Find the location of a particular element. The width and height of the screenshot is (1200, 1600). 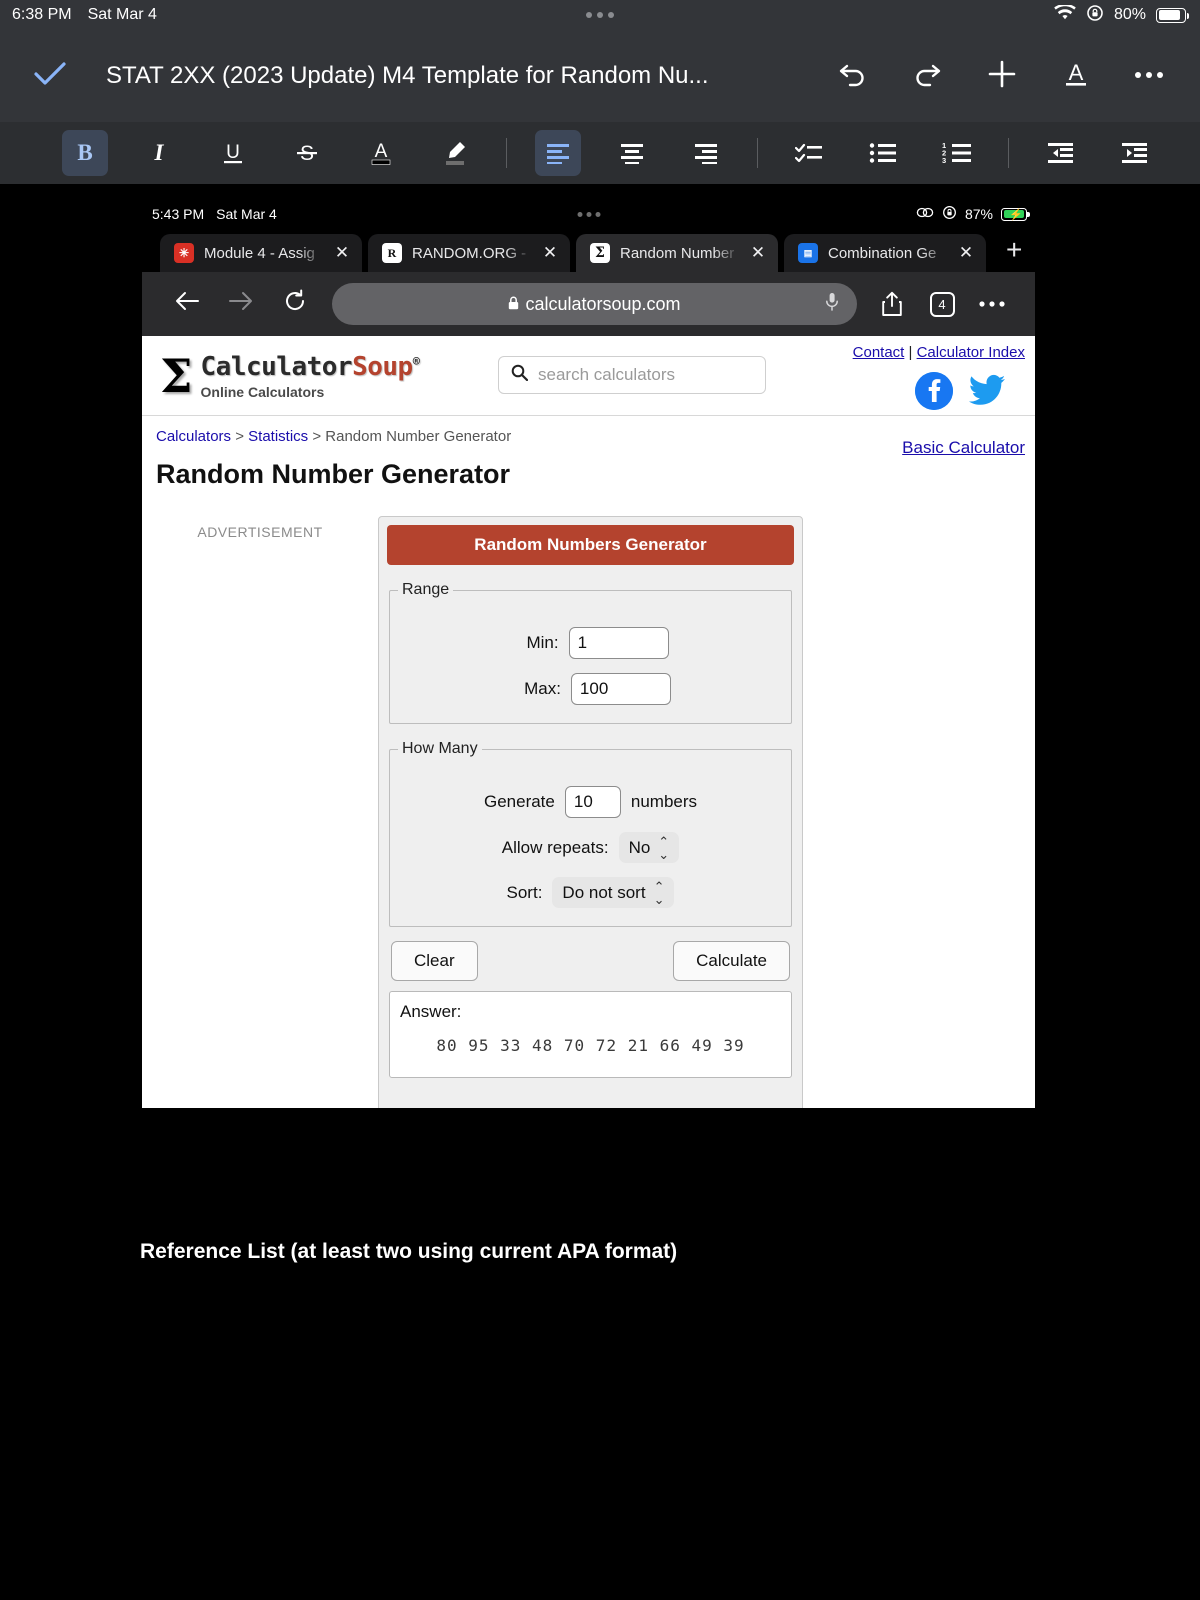

site-logo: Σ CalculatorSoup® Online Calculators is located at coordinates (290, 376).